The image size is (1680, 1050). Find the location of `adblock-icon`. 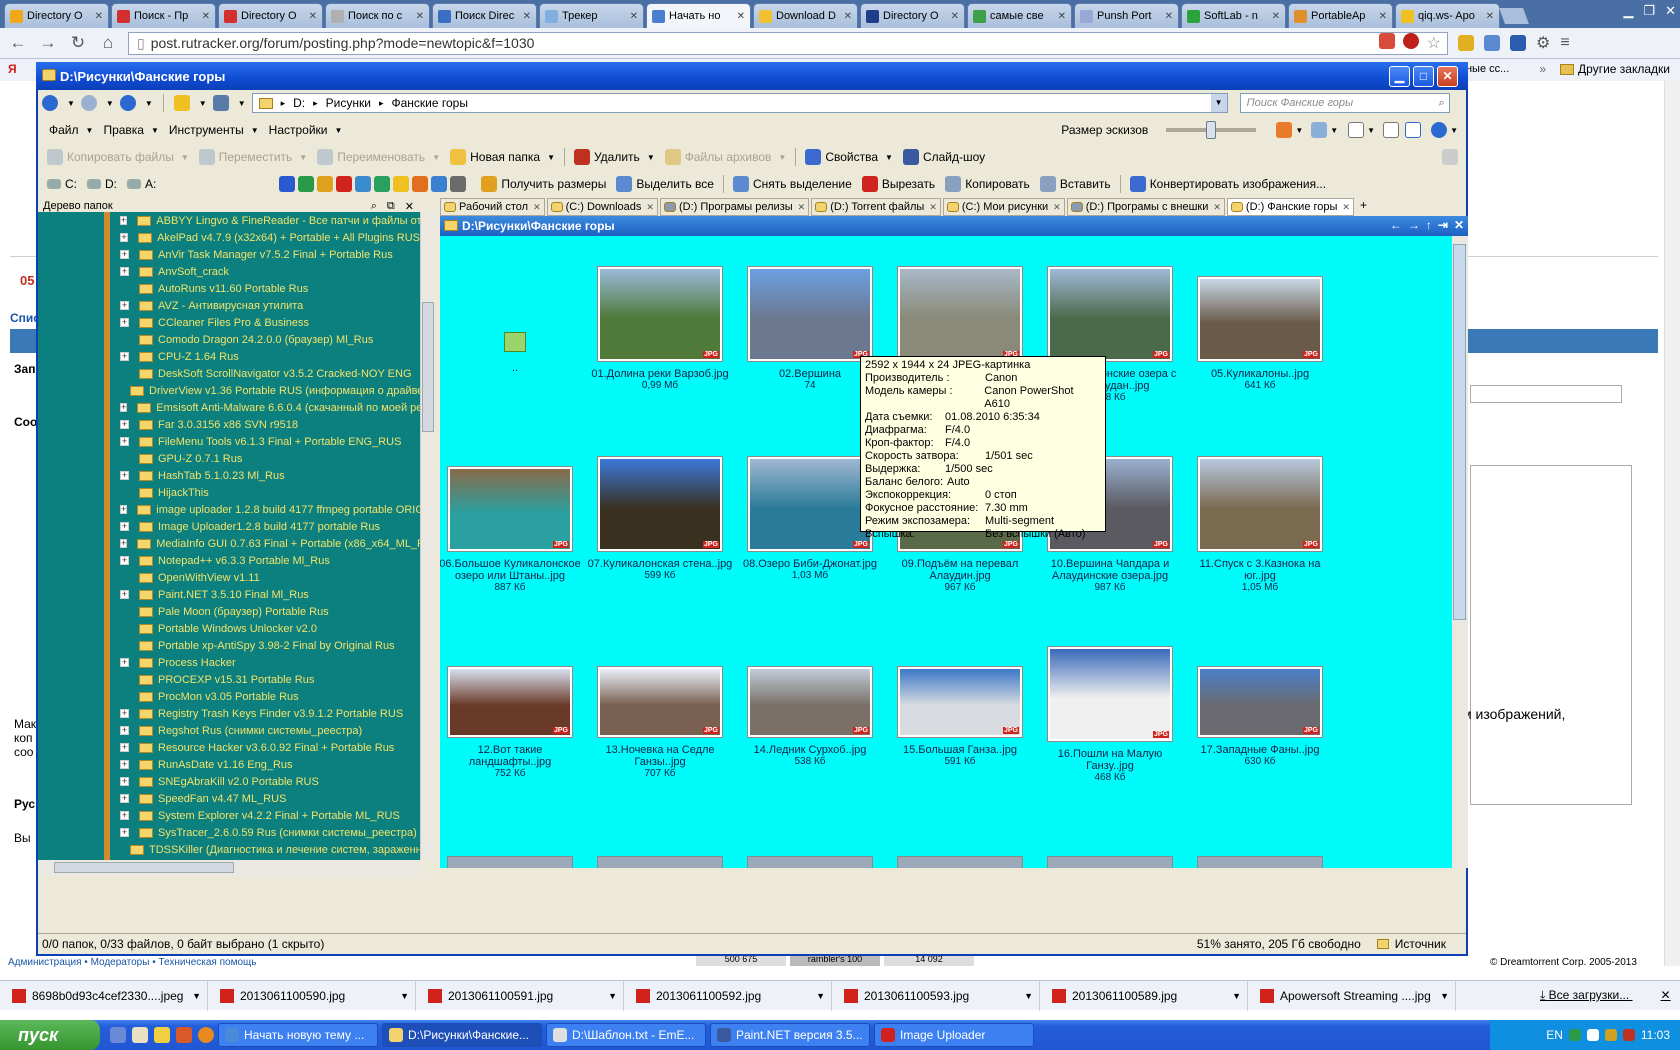

adblock-icon is located at coordinates (1410, 41).